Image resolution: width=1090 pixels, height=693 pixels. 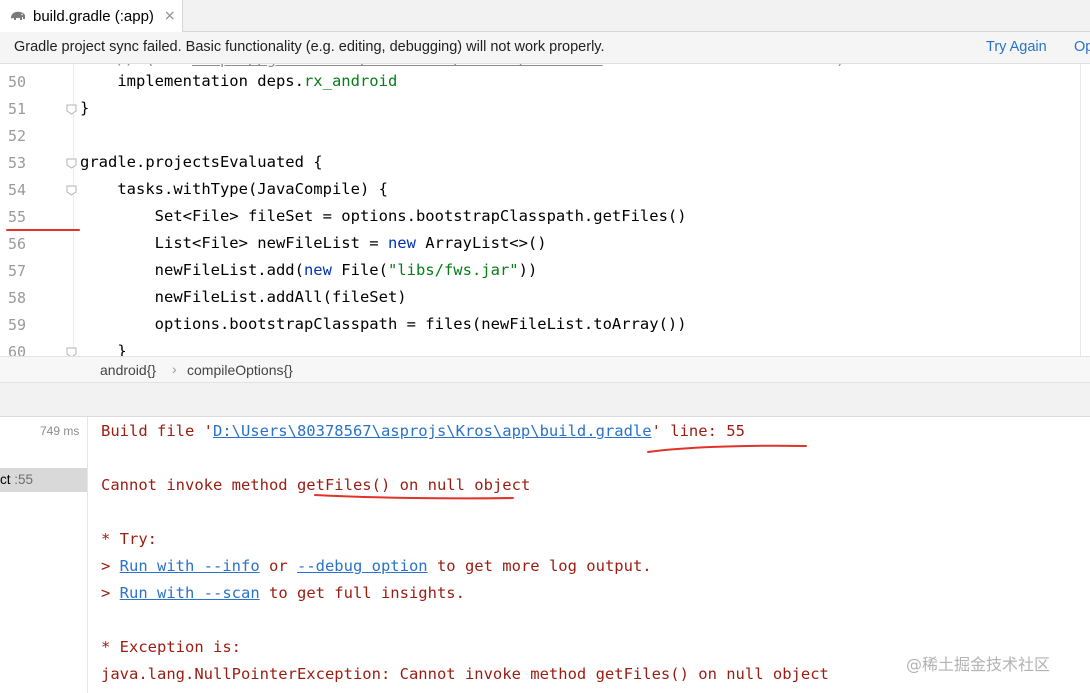 I want to click on line-number: 57, so click(x=17, y=271).